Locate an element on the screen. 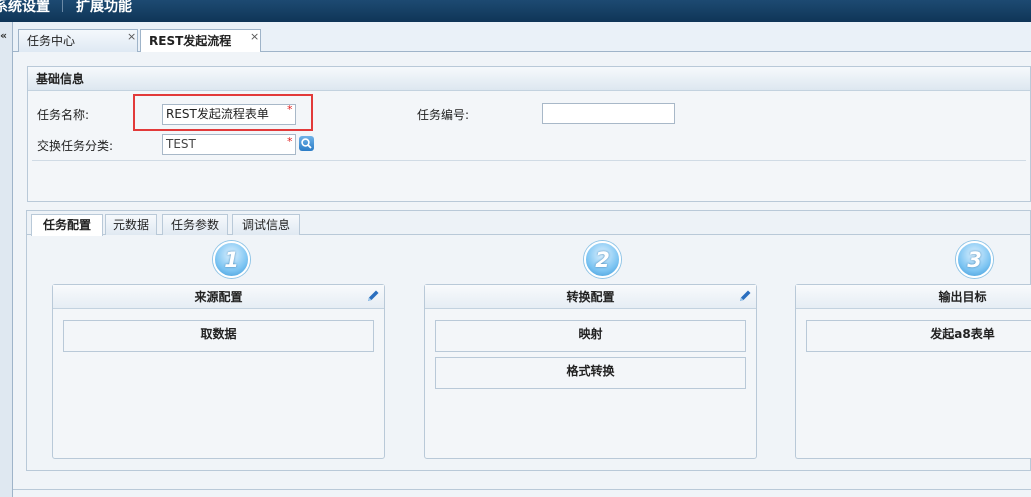 This screenshot has height=497, width=1031. collapse-left-icon: « is located at coordinates (5, 36).